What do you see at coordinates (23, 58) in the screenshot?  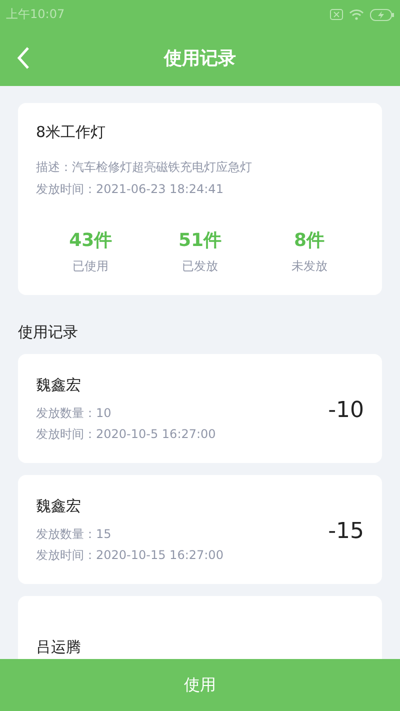 I see `back-icon` at bounding box center [23, 58].